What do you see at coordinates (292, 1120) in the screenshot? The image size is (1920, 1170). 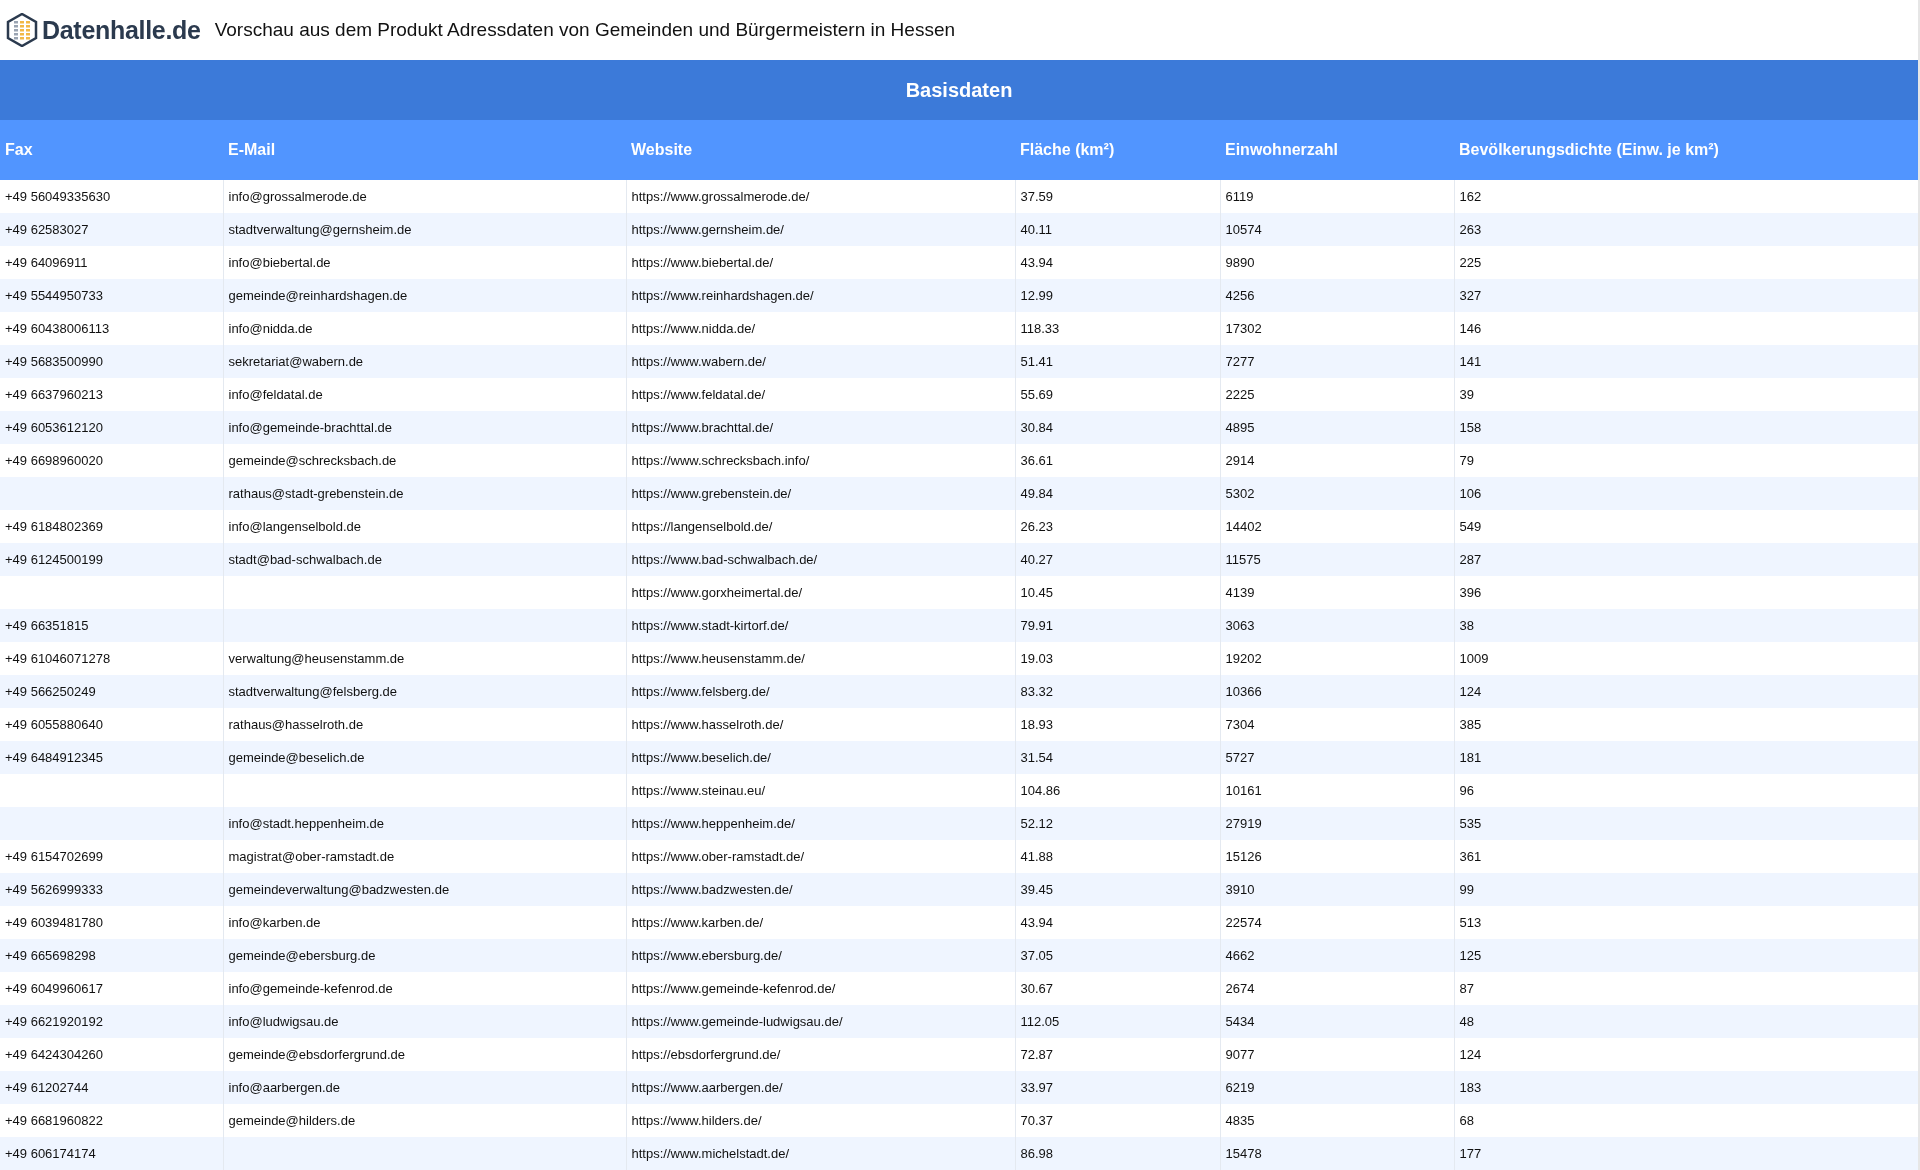 I see `table-cell: gemeinde@hilders.de` at bounding box center [292, 1120].